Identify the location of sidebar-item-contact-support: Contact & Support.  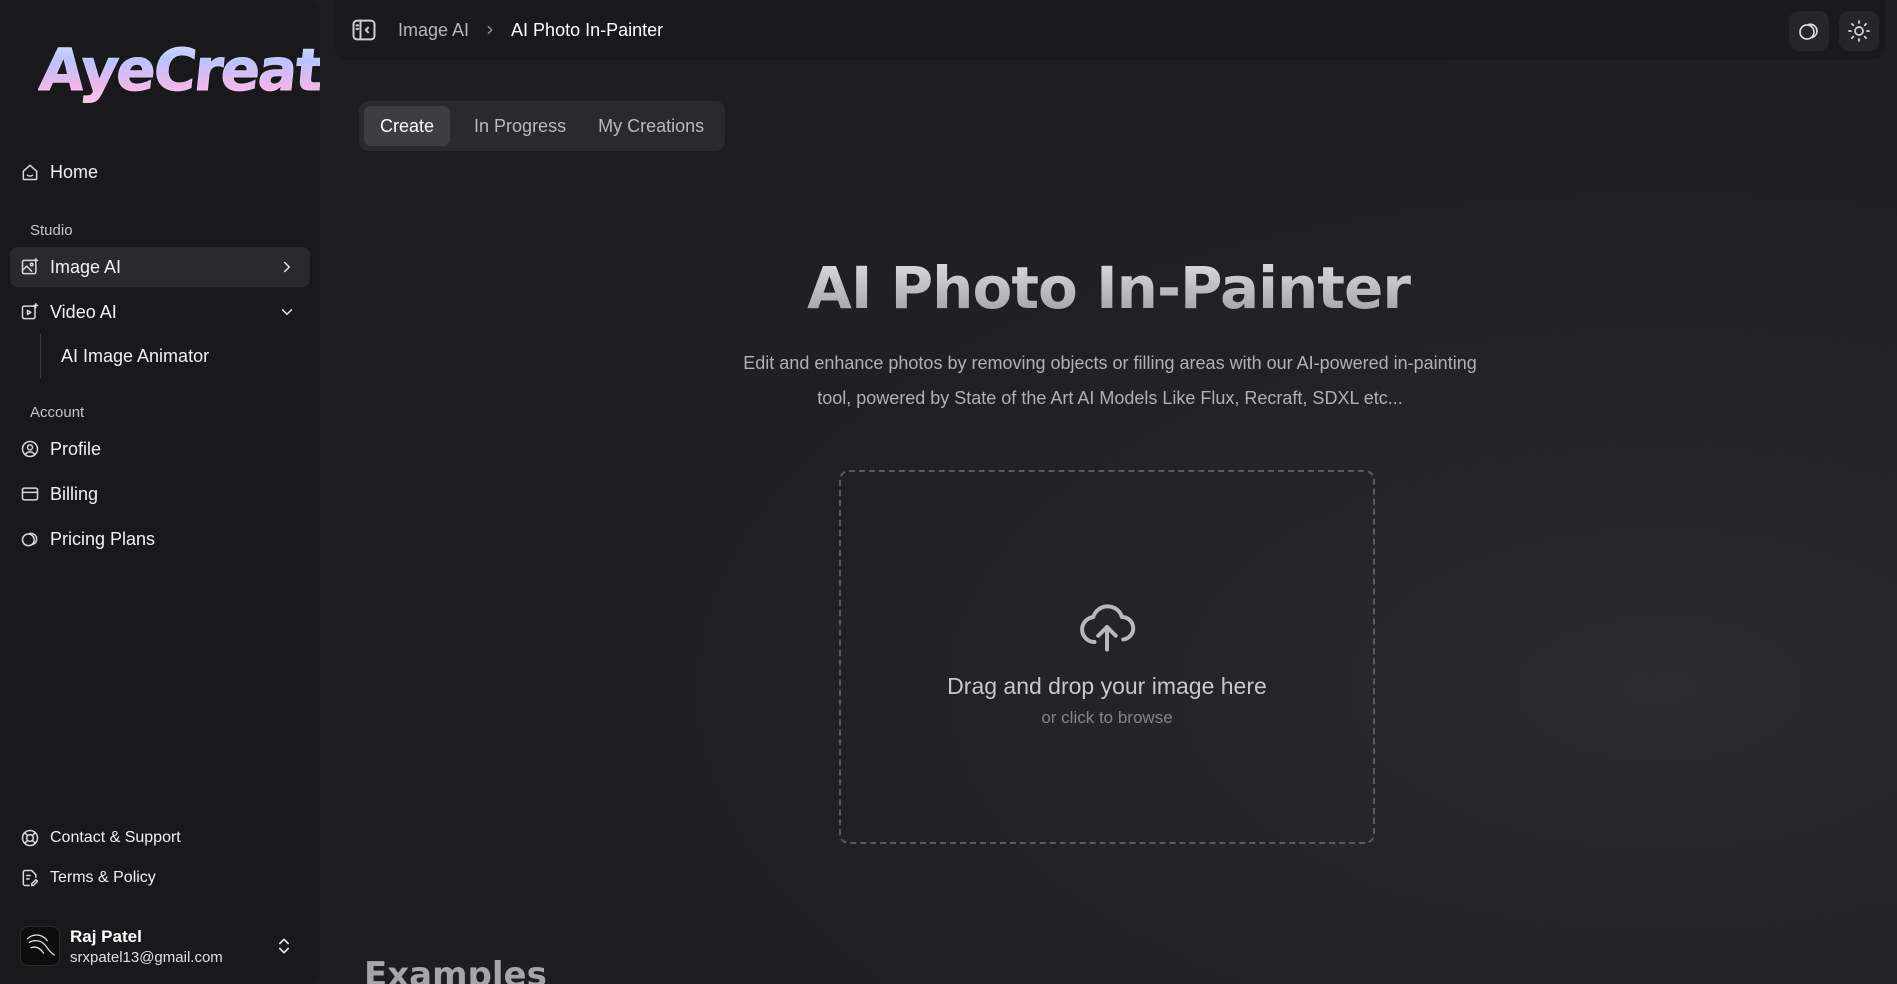
(160, 838).